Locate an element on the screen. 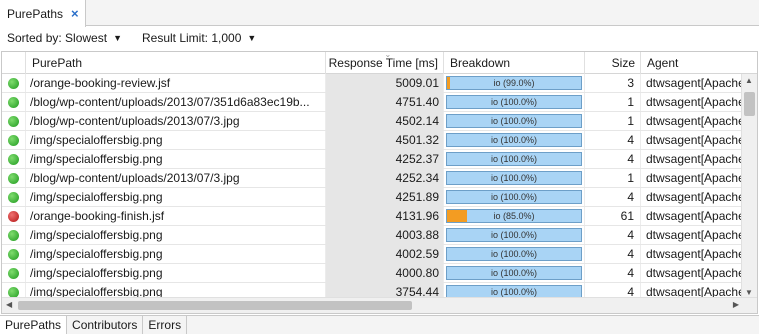 The width and height of the screenshot is (759, 334). response-time-column-label: Response Time [ms] is located at coordinates (383, 63).